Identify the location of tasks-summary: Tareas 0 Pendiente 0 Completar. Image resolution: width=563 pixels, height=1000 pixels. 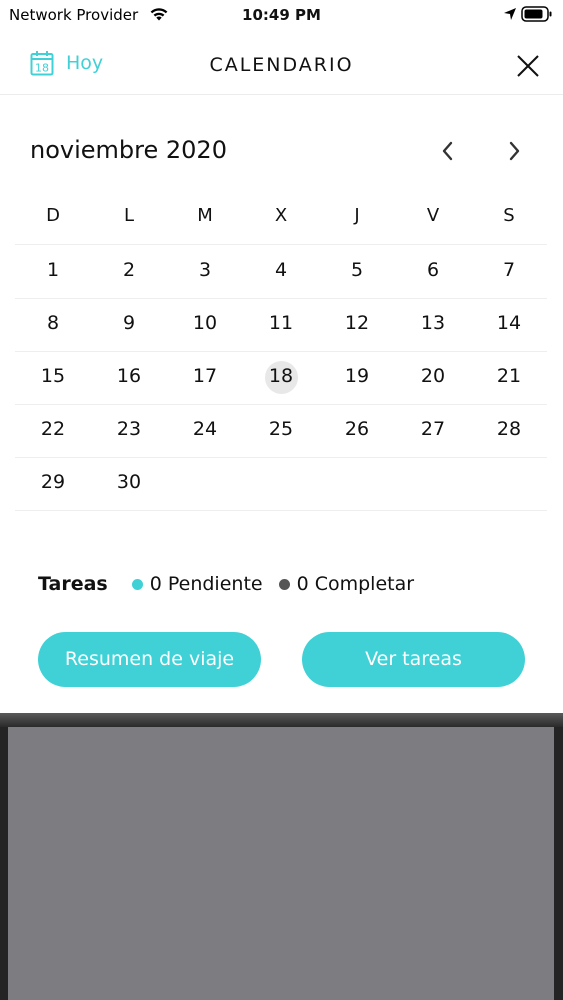
(226, 584).